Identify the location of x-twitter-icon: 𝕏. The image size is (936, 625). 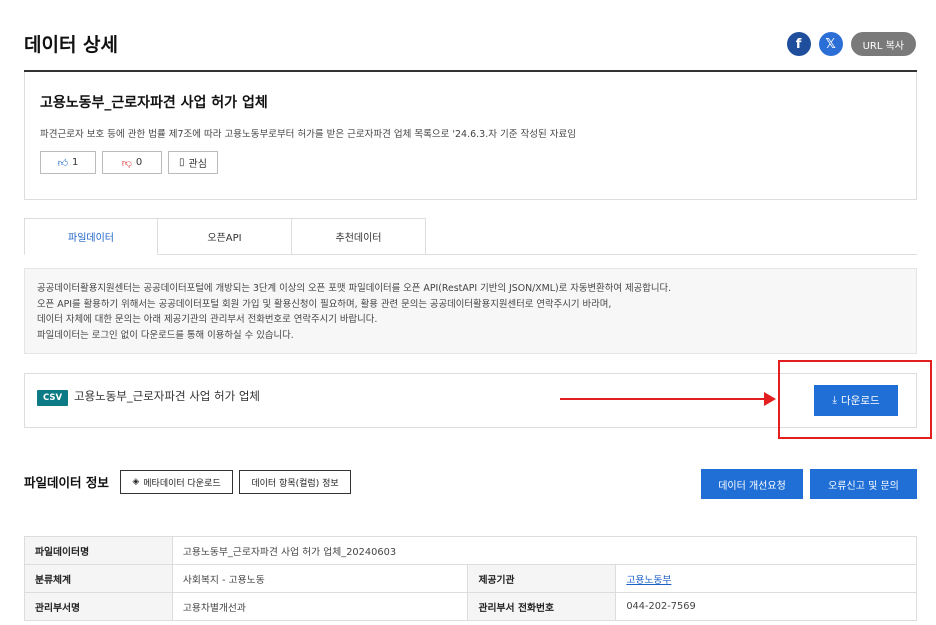
(830, 44).